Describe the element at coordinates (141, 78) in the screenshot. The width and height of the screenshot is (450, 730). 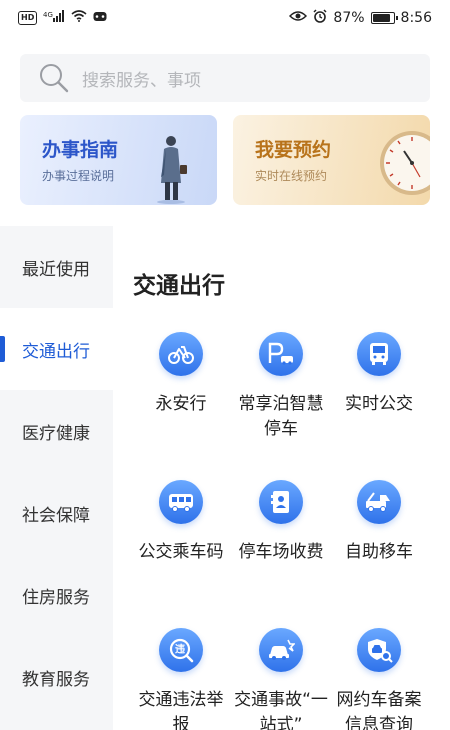
I see `search-input: 搜索服务、事项` at that location.